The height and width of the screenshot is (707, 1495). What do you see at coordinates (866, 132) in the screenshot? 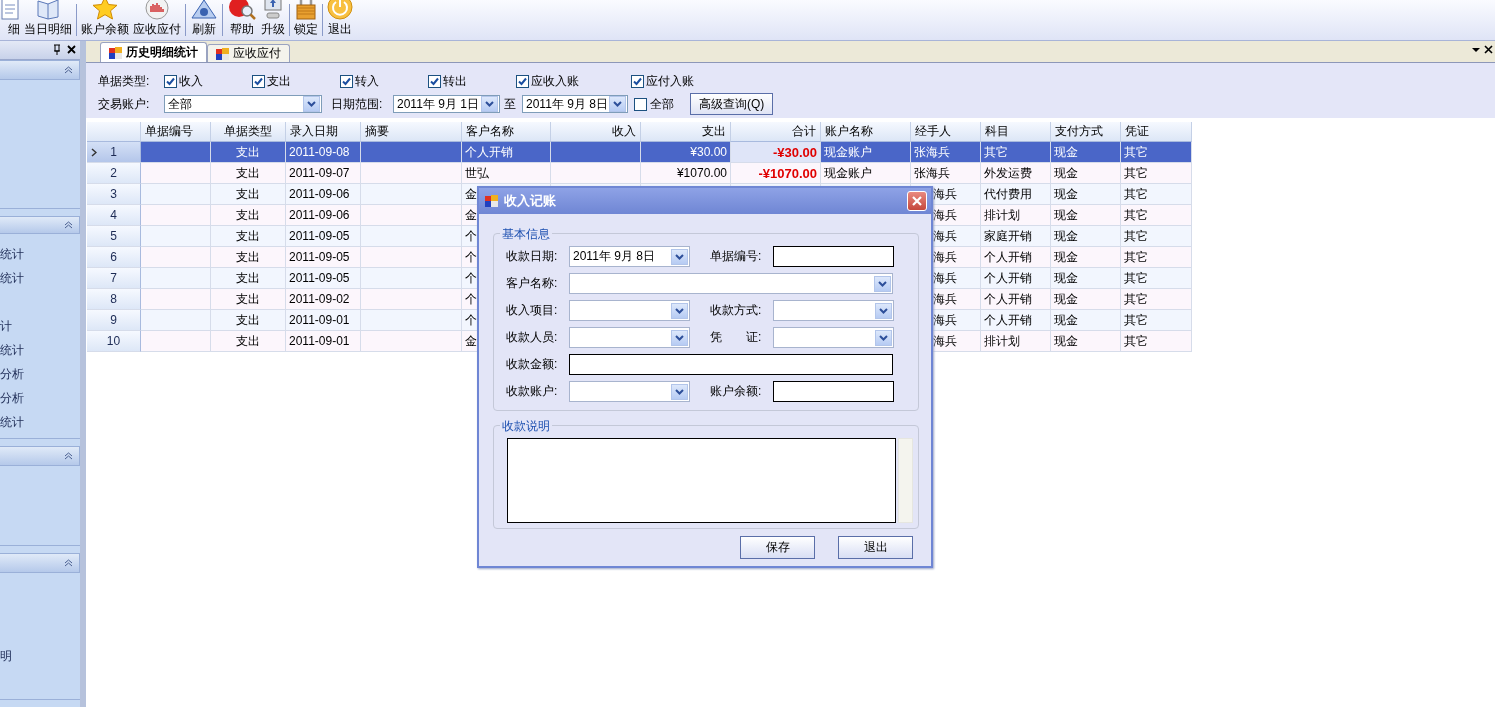
I see `column-header: 账户名称` at bounding box center [866, 132].